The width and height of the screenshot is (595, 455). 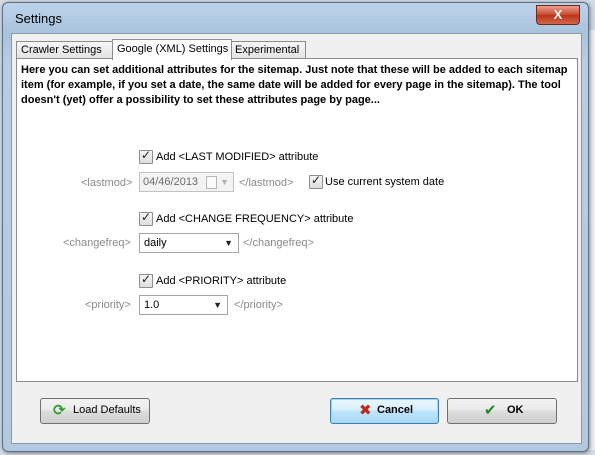 What do you see at coordinates (107, 410) in the screenshot?
I see `load-defaults-label: Load Defaults` at bounding box center [107, 410].